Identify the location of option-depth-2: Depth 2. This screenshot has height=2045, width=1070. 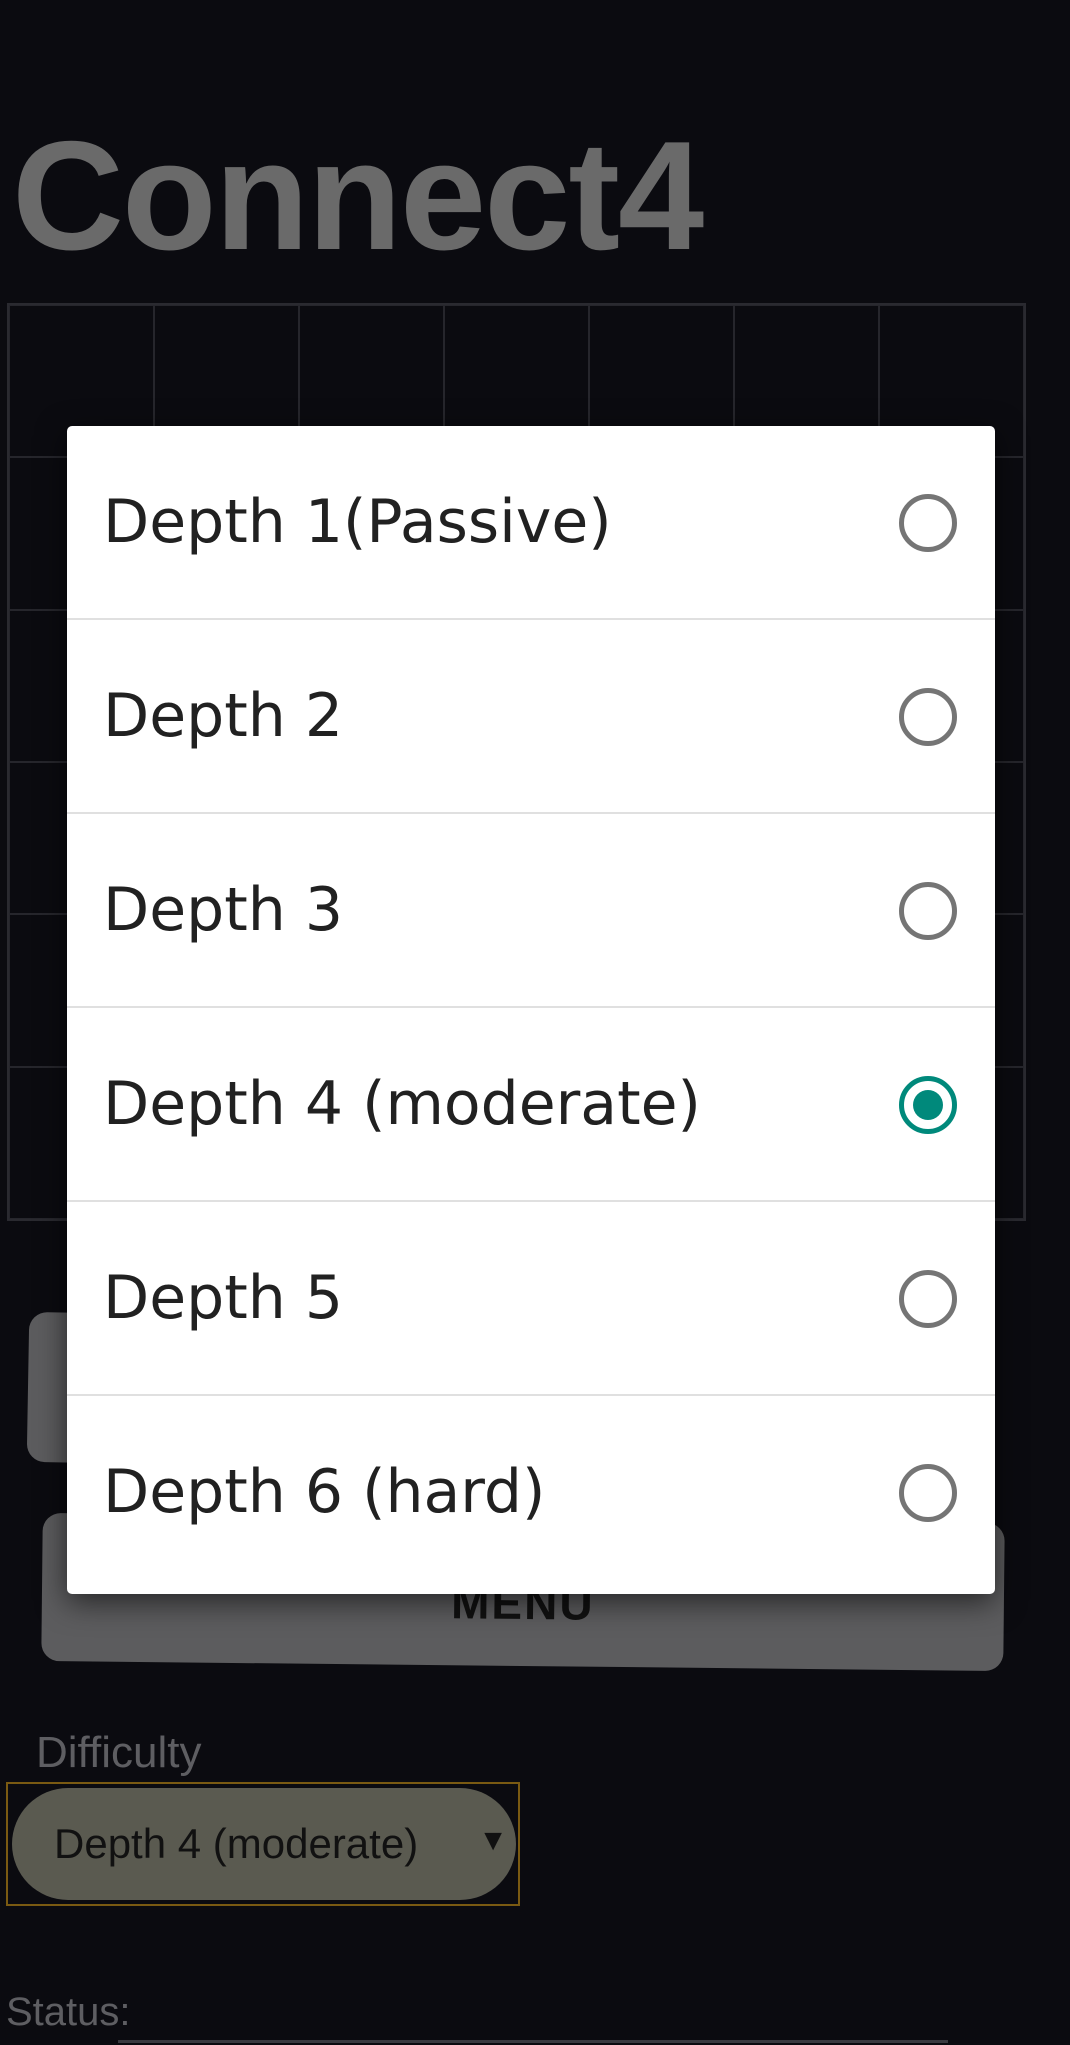
(531, 717).